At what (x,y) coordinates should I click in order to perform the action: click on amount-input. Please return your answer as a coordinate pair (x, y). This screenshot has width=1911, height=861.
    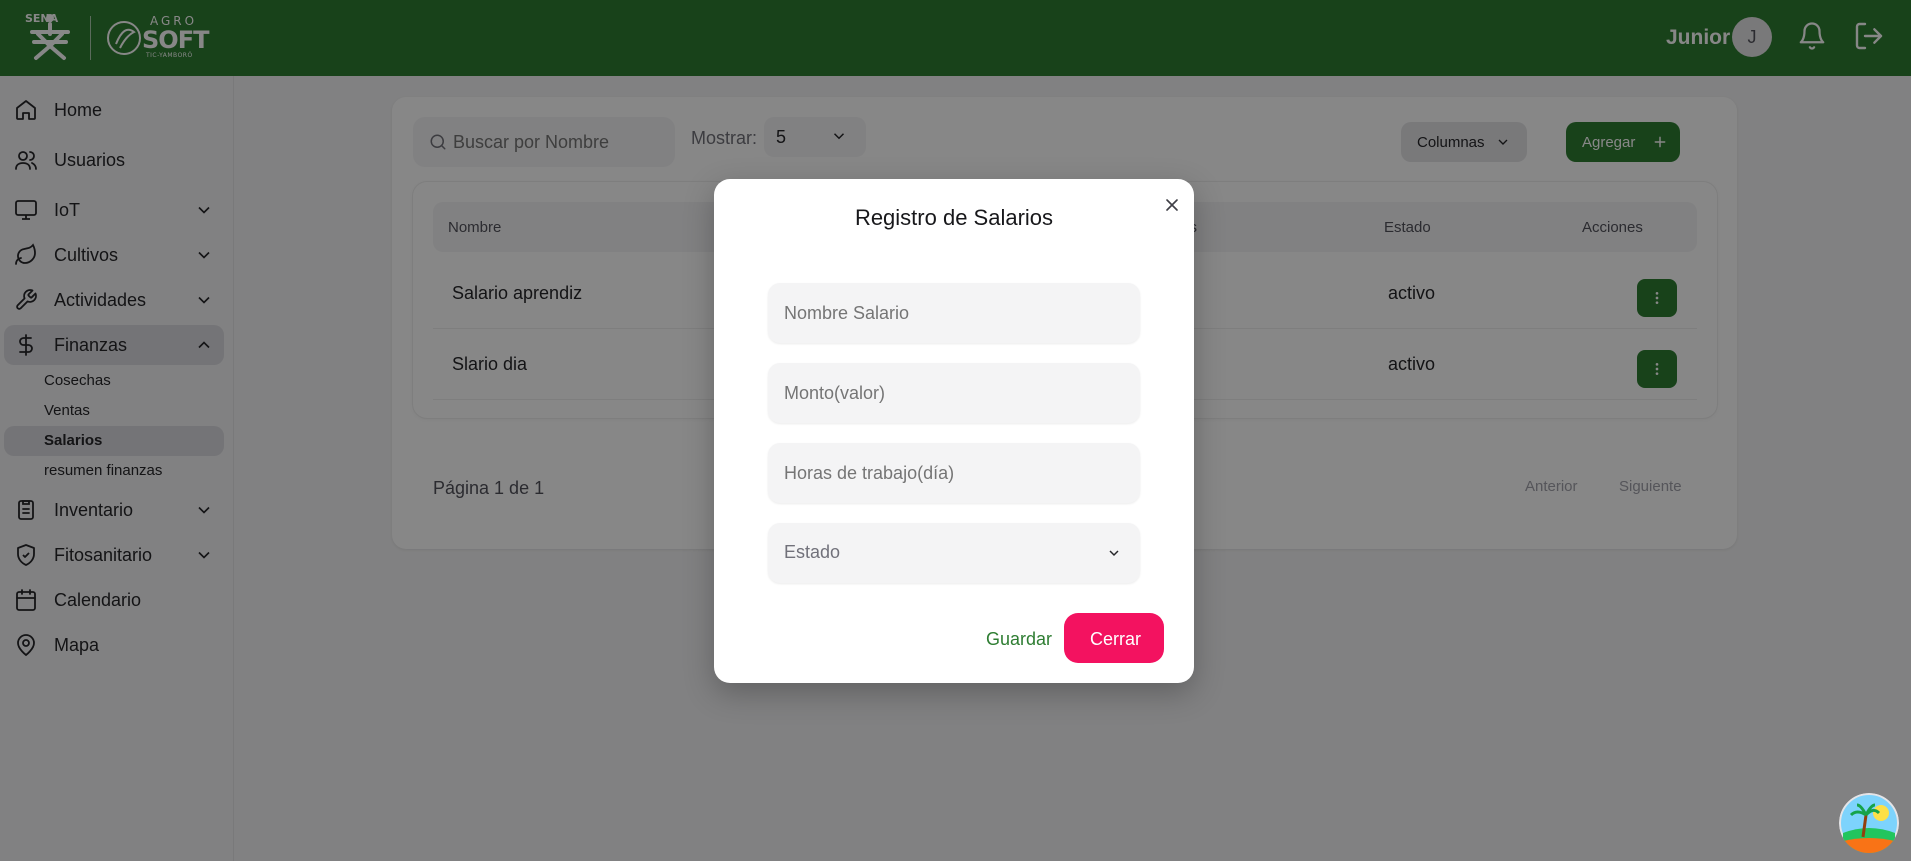
    Looking at the image, I should click on (954, 393).